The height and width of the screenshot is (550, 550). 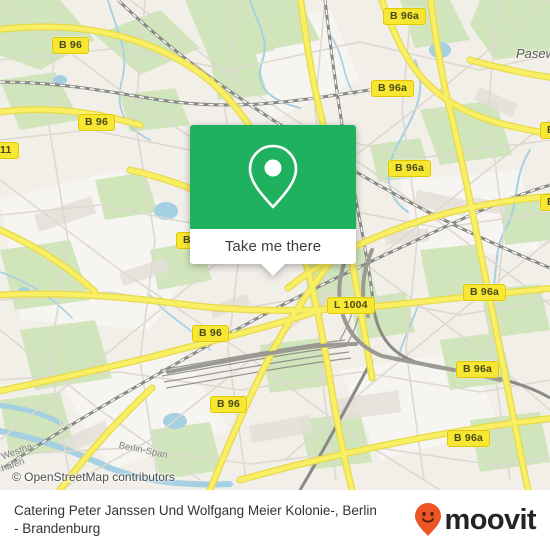 What do you see at coordinates (351, 305) in the screenshot?
I see `road-shield: L 1004` at bounding box center [351, 305].